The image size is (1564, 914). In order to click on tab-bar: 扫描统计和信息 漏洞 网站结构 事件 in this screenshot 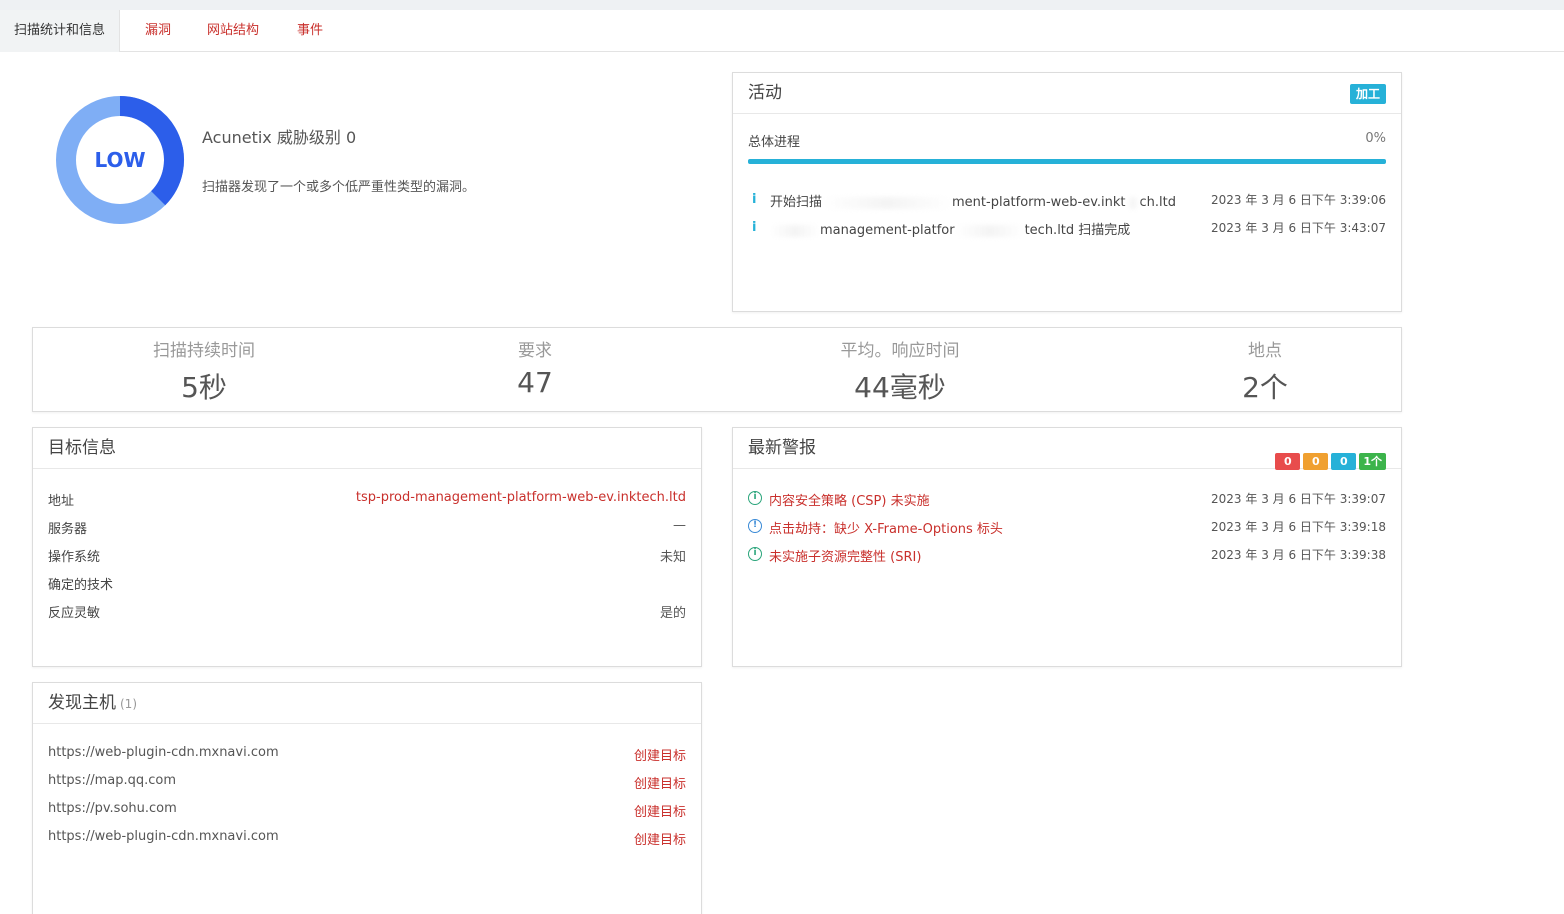, I will do `click(782, 31)`.